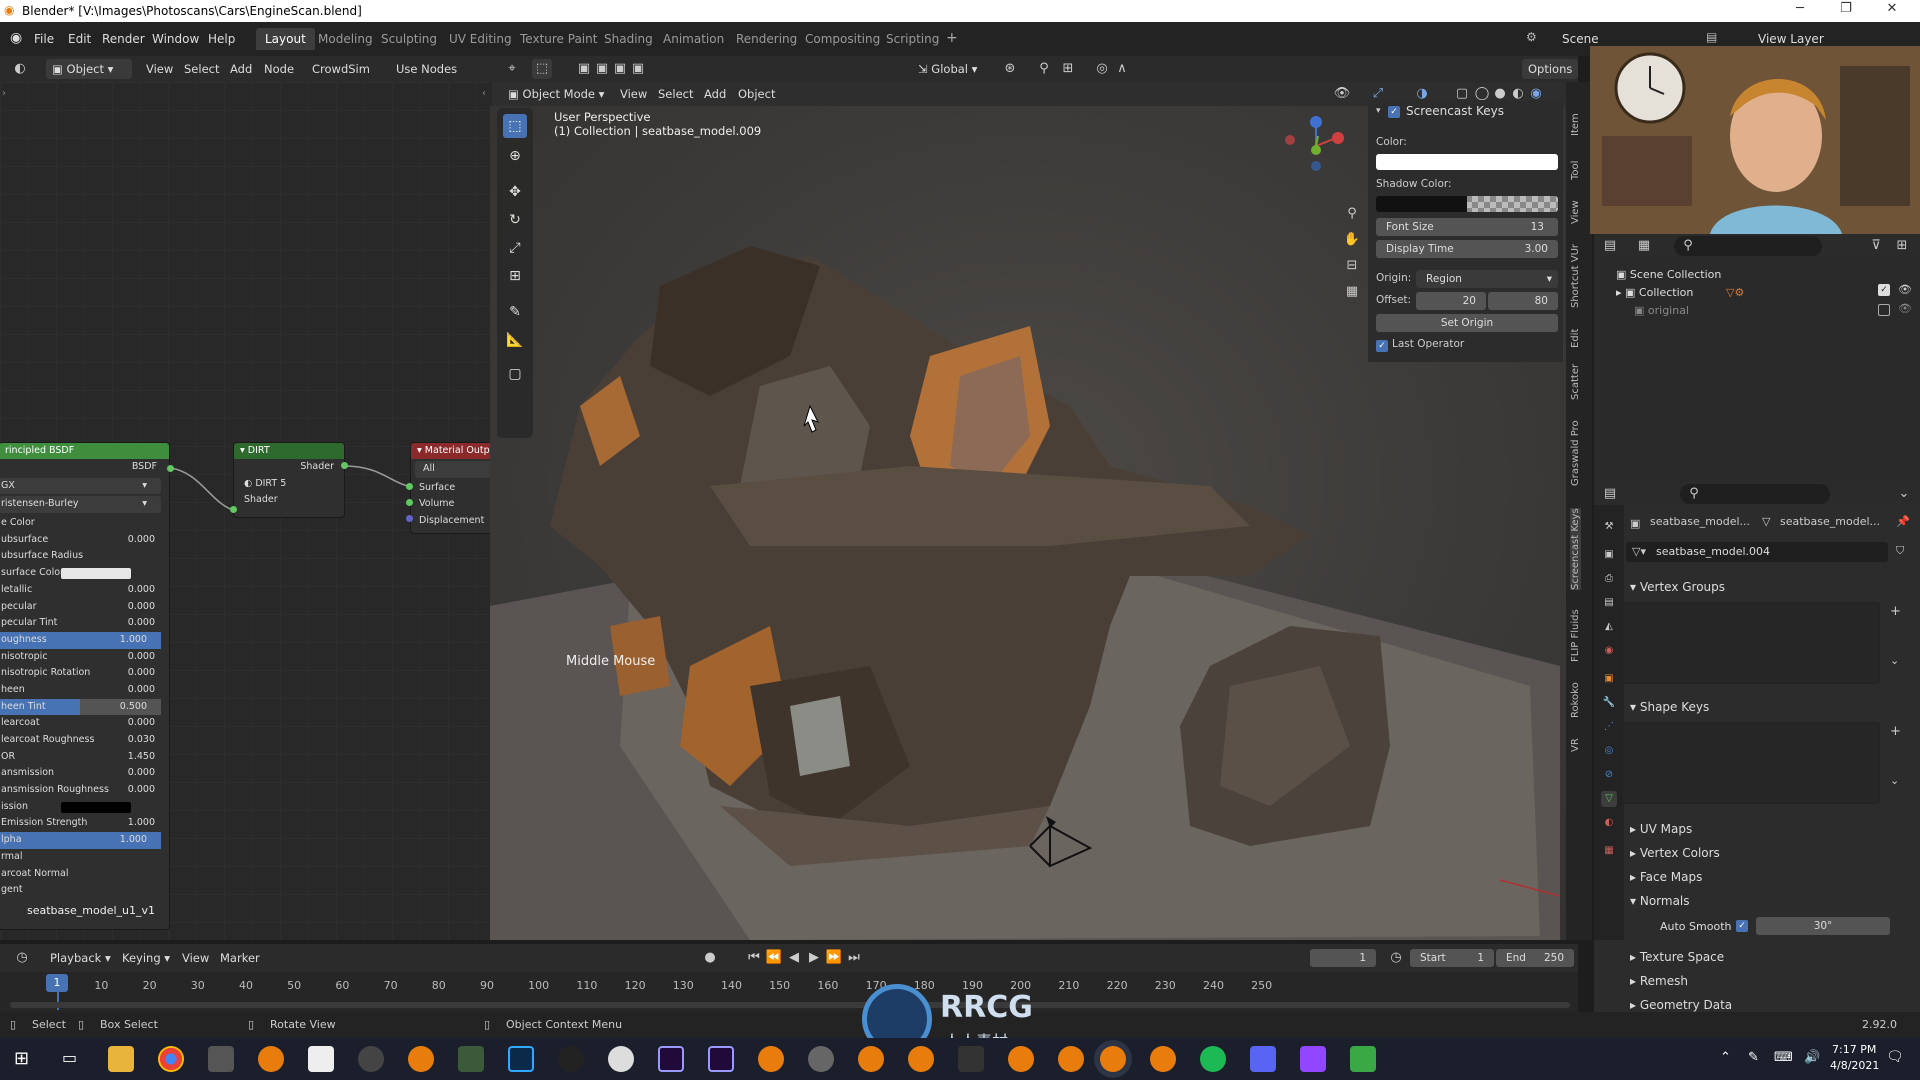  What do you see at coordinates (1575, 745) in the screenshot?
I see `sidebar-tab-vr: VR` at bounding box center [1575, 745].